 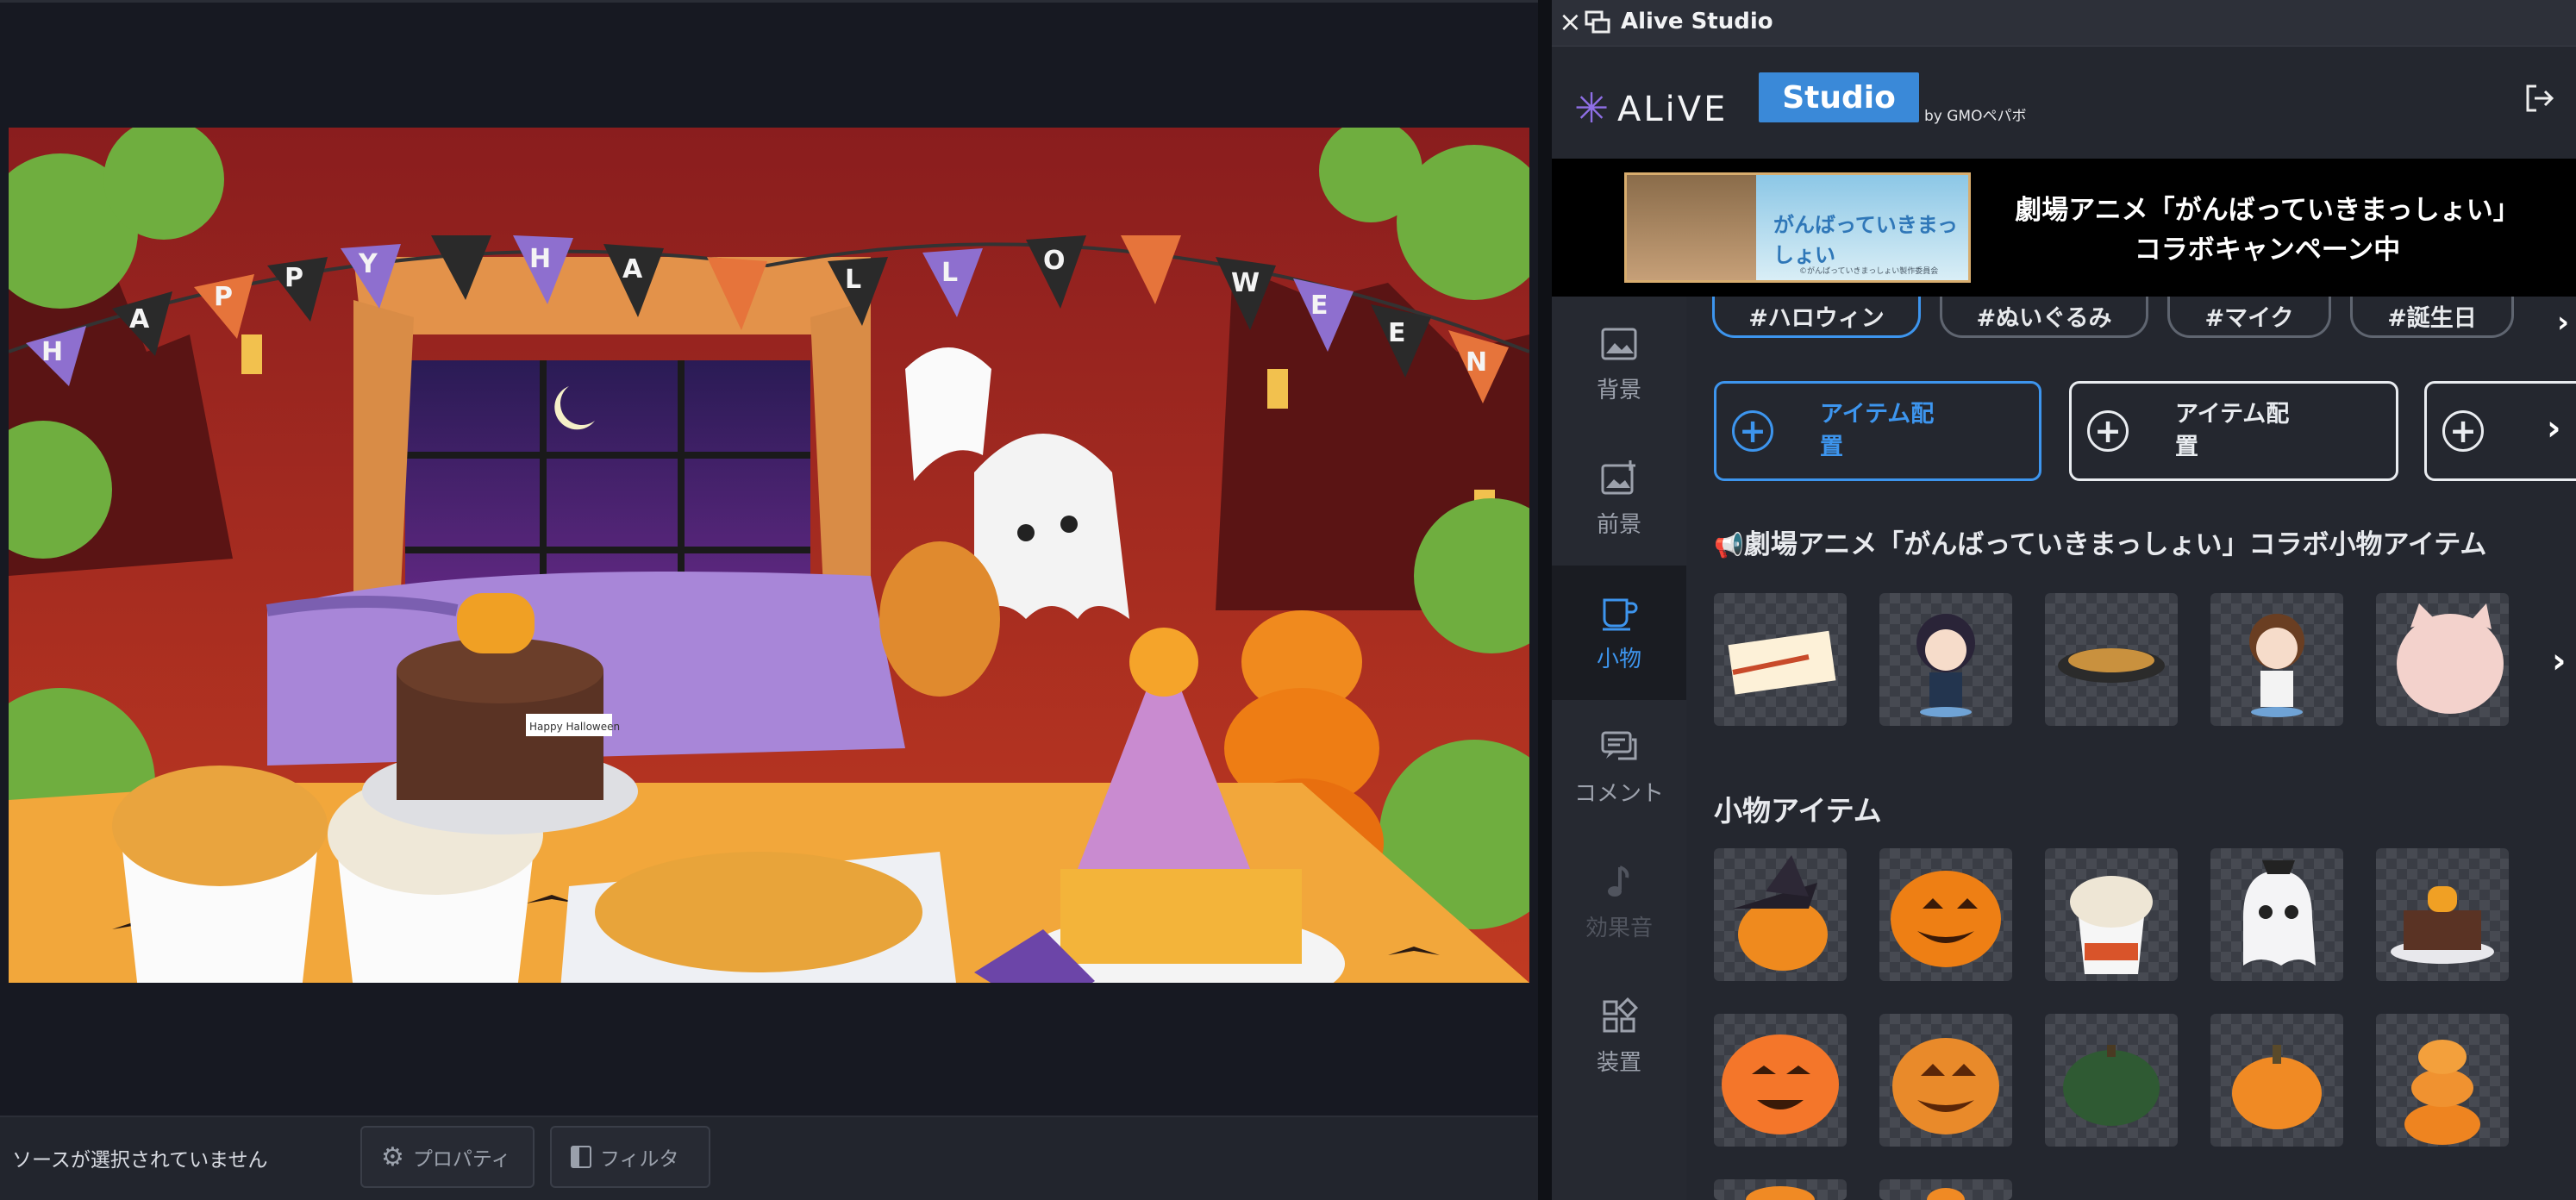 What do you see at coordinates (1619, 633) in the screenshot?
I see `nav-item-small-items: 小物` at bounding box center [1619, 633].